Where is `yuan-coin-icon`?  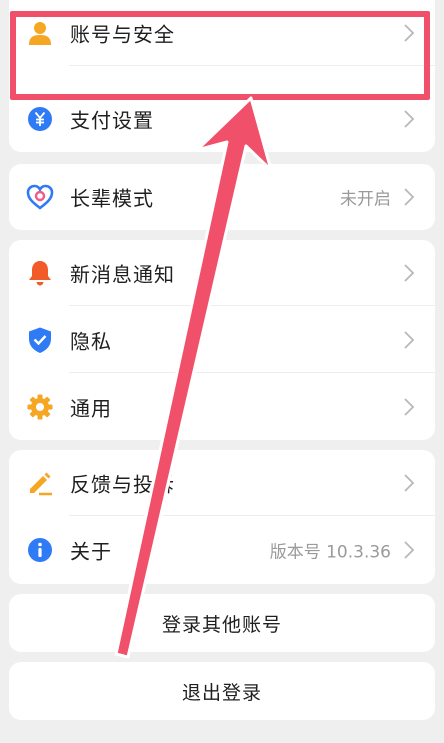
yuan-coin-icon is located at coordinates (40, 119).